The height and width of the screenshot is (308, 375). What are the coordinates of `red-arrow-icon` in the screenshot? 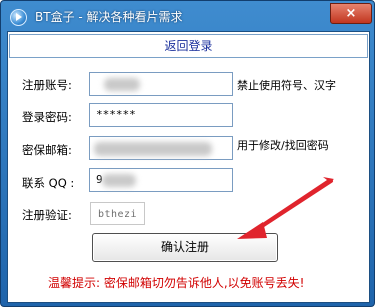 It's located at (285, 208).